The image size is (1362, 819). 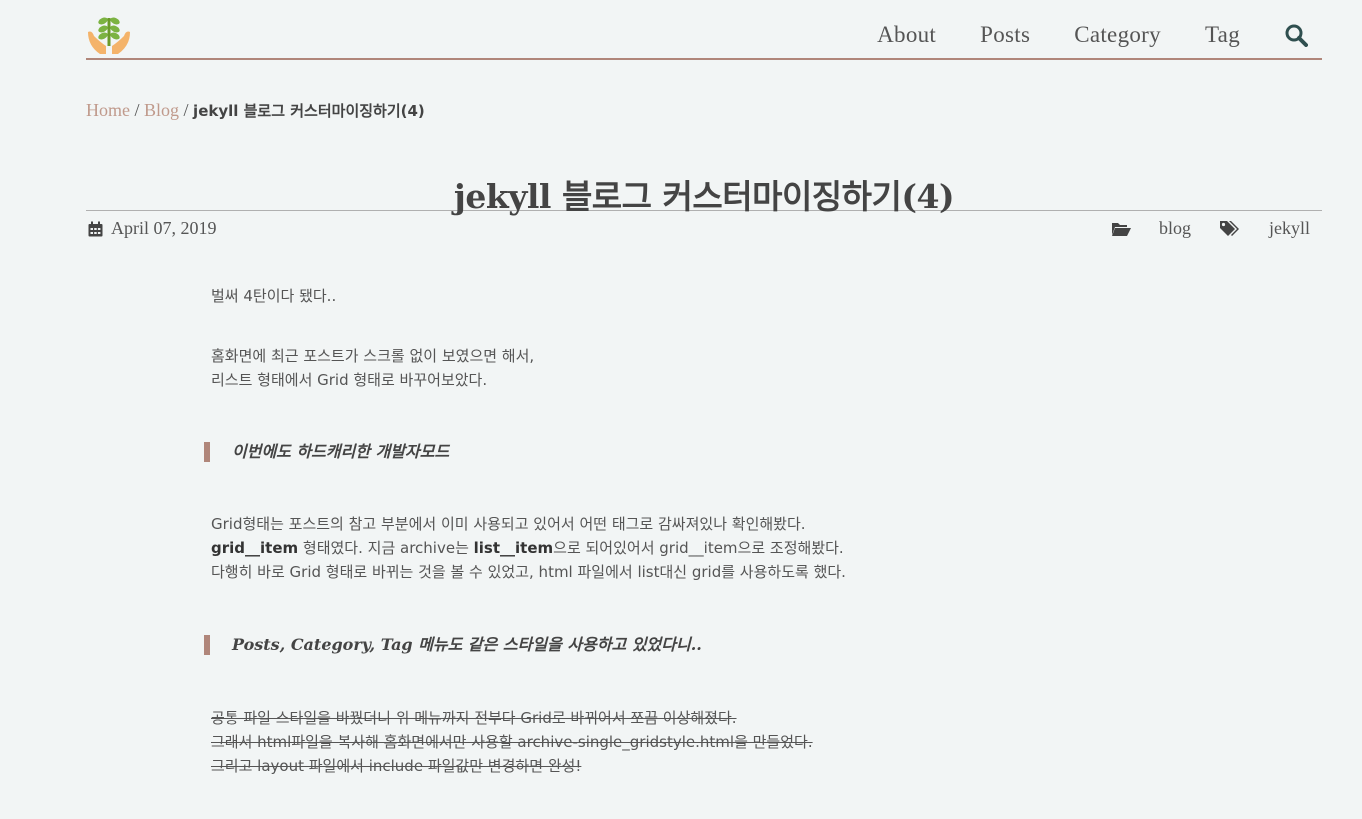 What do you see at coordinates (1117, 35) in the screenshot?
I see `nav-category: Category` at bounding box center [1117, 35].